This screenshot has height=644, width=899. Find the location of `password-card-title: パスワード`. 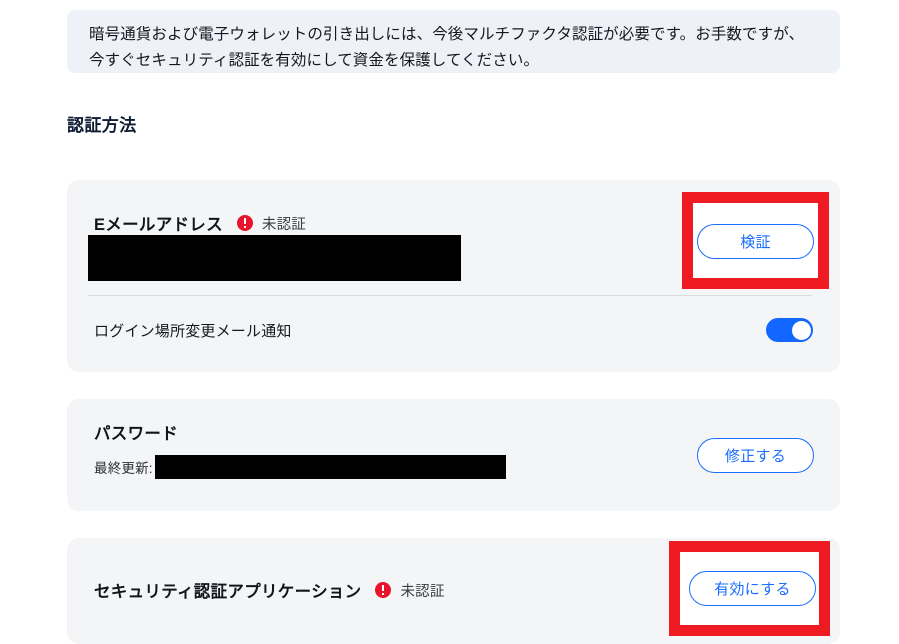

password-card-title: パスワード is located at coordinates (136, 434).